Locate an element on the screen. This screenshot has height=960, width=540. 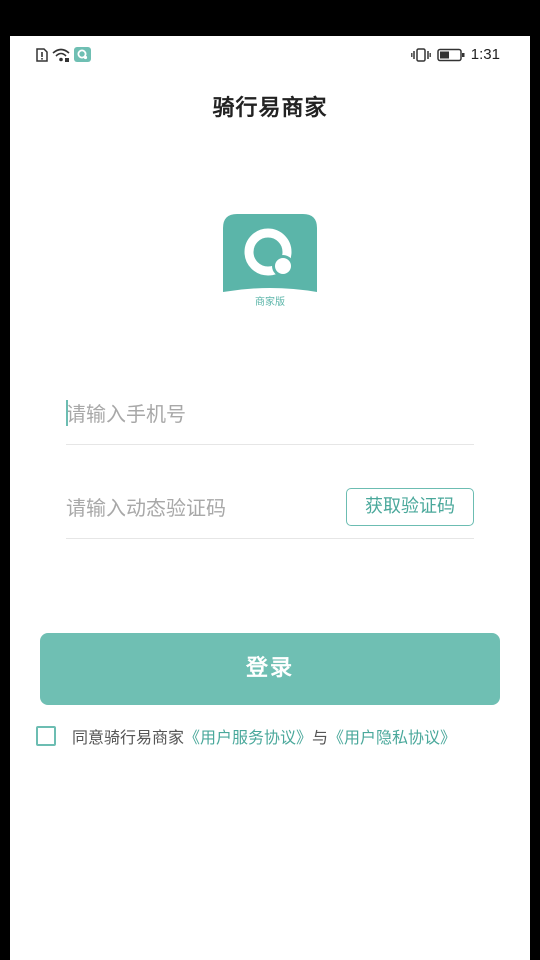
vibrate-icon is located at coordinates (420, 54).